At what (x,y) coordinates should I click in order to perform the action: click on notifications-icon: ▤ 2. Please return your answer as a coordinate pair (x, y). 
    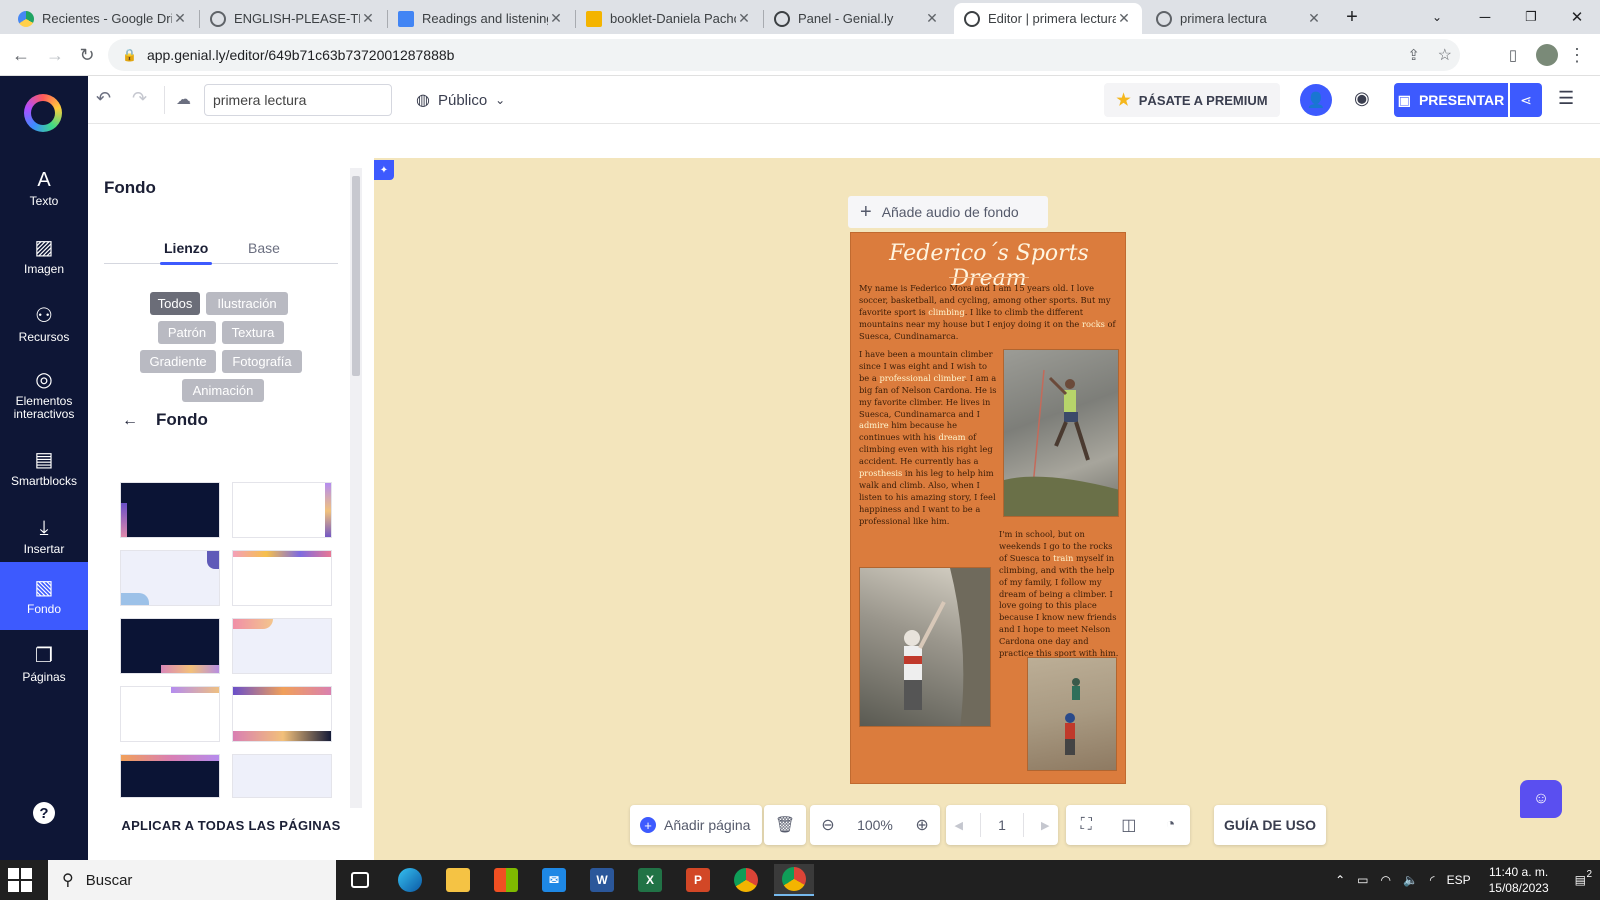
    Looking at the image, I should click on (1580, 878).